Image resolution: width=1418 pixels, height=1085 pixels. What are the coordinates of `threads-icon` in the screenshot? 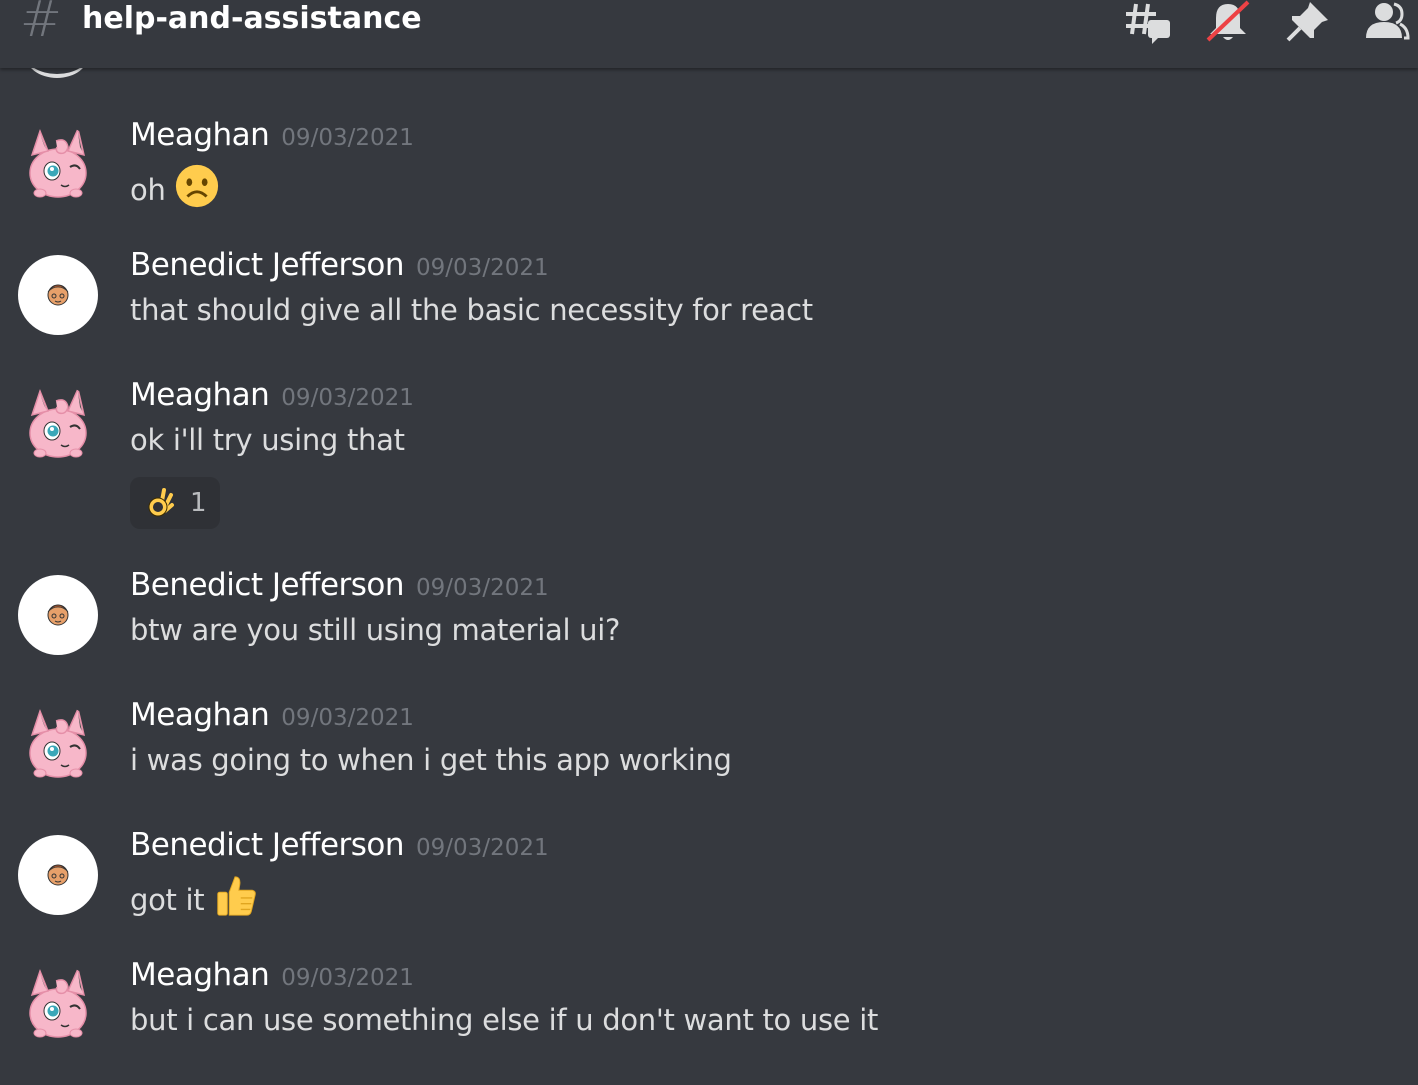 It's located at (1149, 22).